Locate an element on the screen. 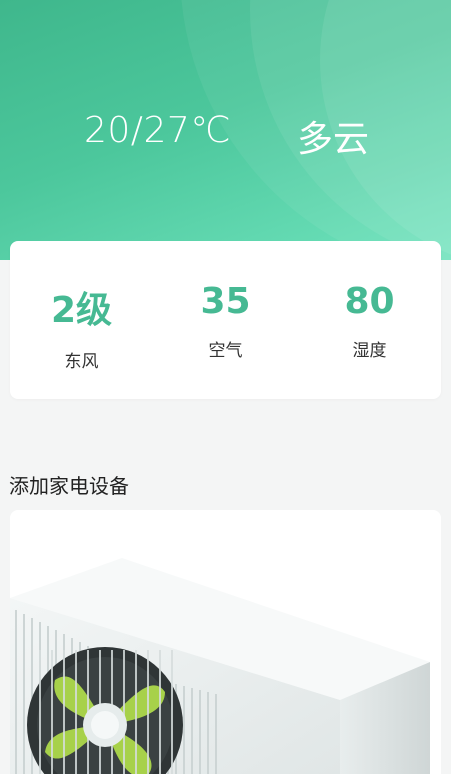 This screenshot has height=774, width=451. stat-wind: 2级 东风 is located at coordinates (81, 306).